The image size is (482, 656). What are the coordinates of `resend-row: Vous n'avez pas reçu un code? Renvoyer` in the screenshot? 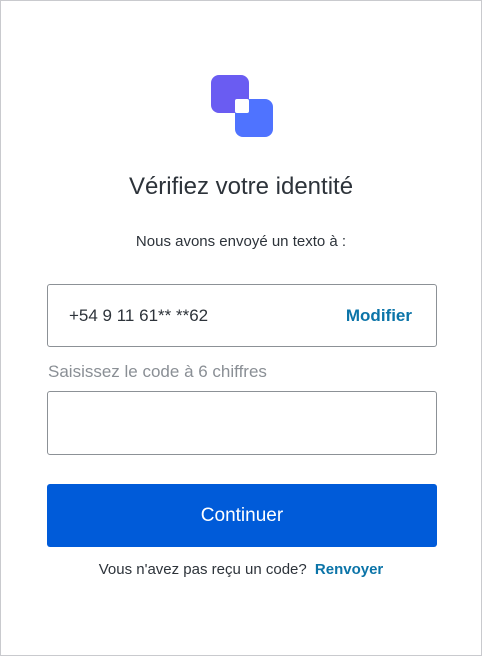 It's located at (241, 570).